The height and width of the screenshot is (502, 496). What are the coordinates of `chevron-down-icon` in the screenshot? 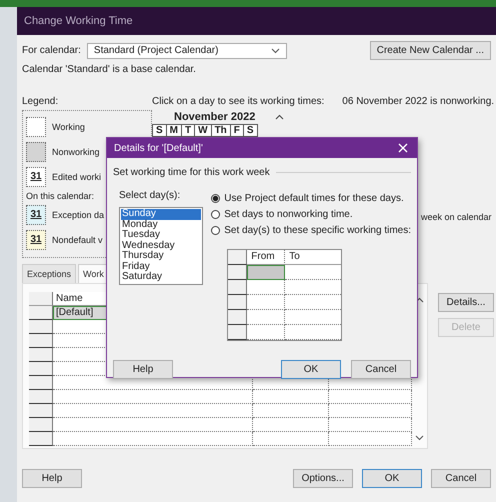 It's located at (275, 51).